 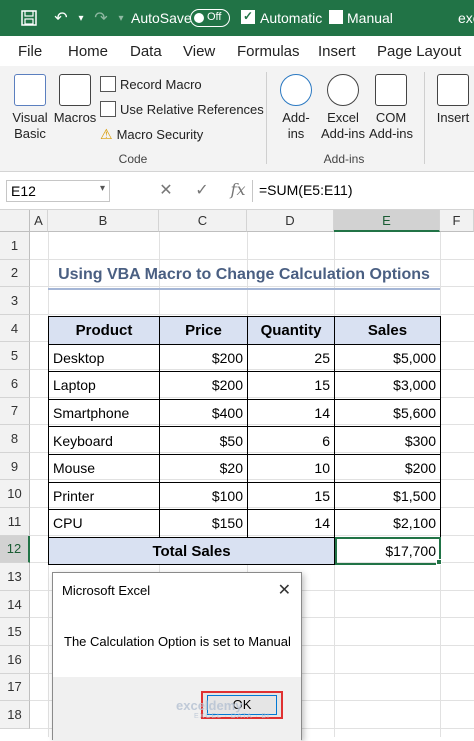 I want to click on table-row: Mouse $20 10 $200, so click(x=244, y=468).